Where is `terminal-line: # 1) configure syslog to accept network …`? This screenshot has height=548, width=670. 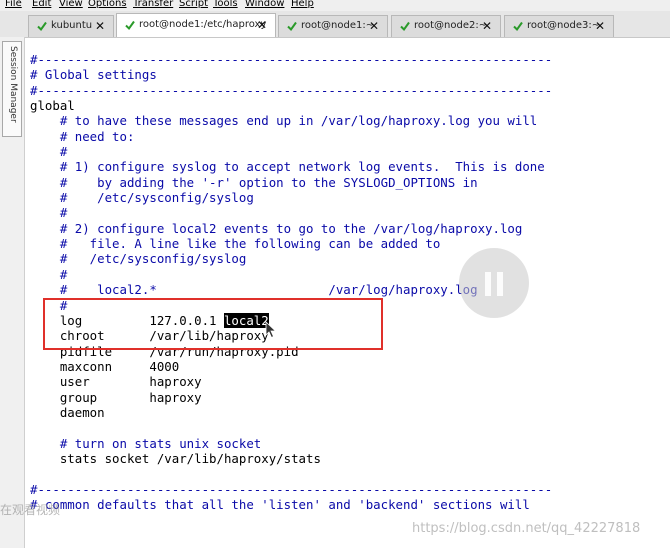 terminal-line: # 1) configure syslog to accept network … is located at coordinates (287, 167).